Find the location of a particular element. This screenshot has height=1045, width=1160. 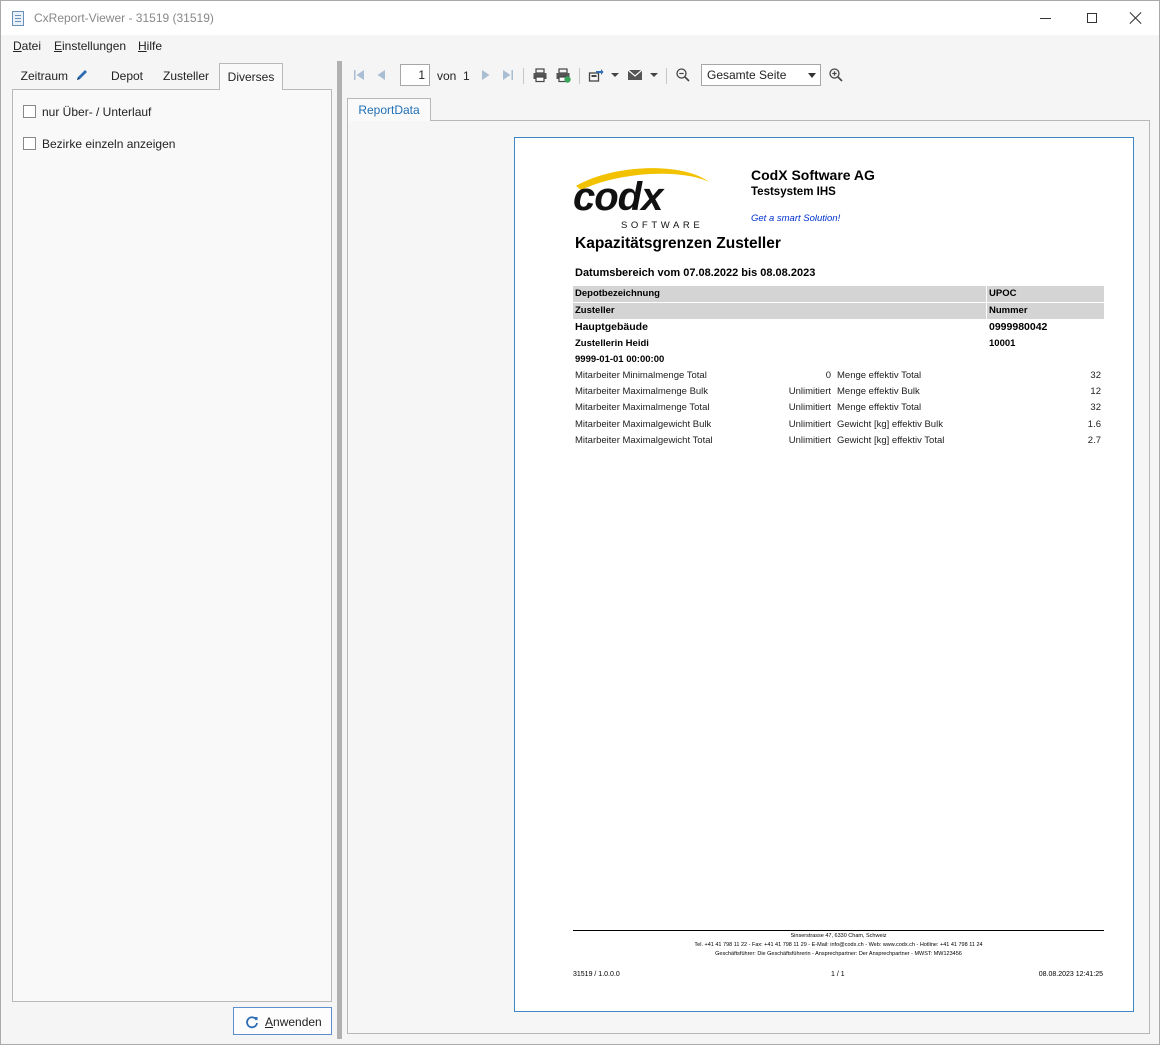

tab-zeitraum: Zeitraum is located at coordinates (55, 76).